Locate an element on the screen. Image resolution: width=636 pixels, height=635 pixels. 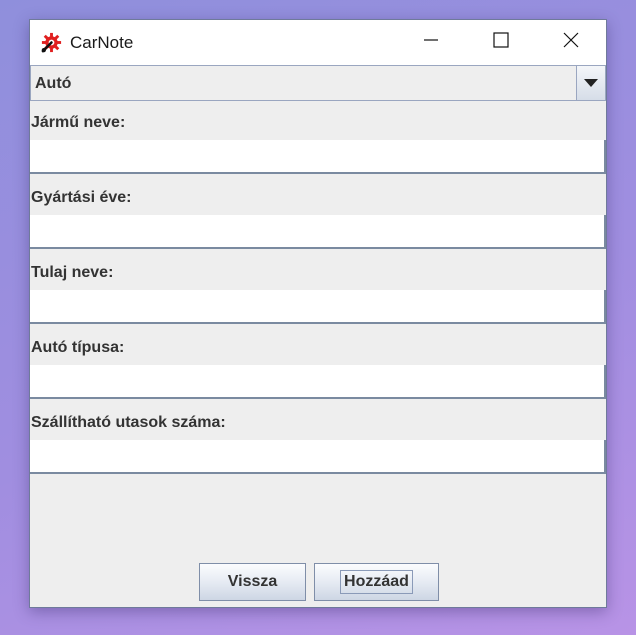
owner-name-label: Tulaj neve: is located at coordinates (72, 272).